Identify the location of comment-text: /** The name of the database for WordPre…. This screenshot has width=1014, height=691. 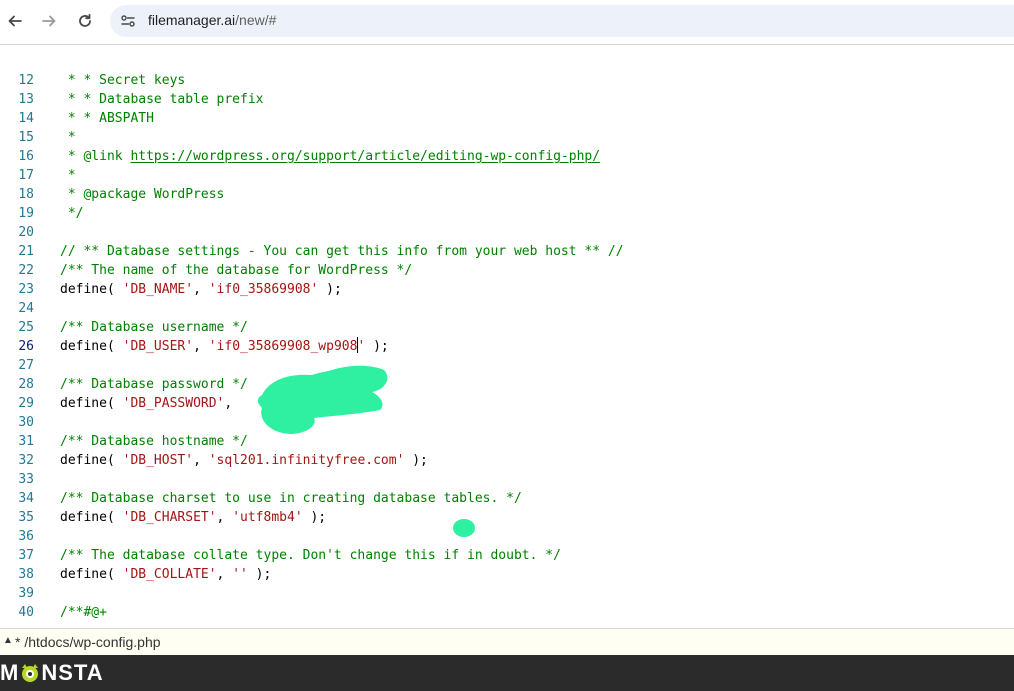
(236, 270).